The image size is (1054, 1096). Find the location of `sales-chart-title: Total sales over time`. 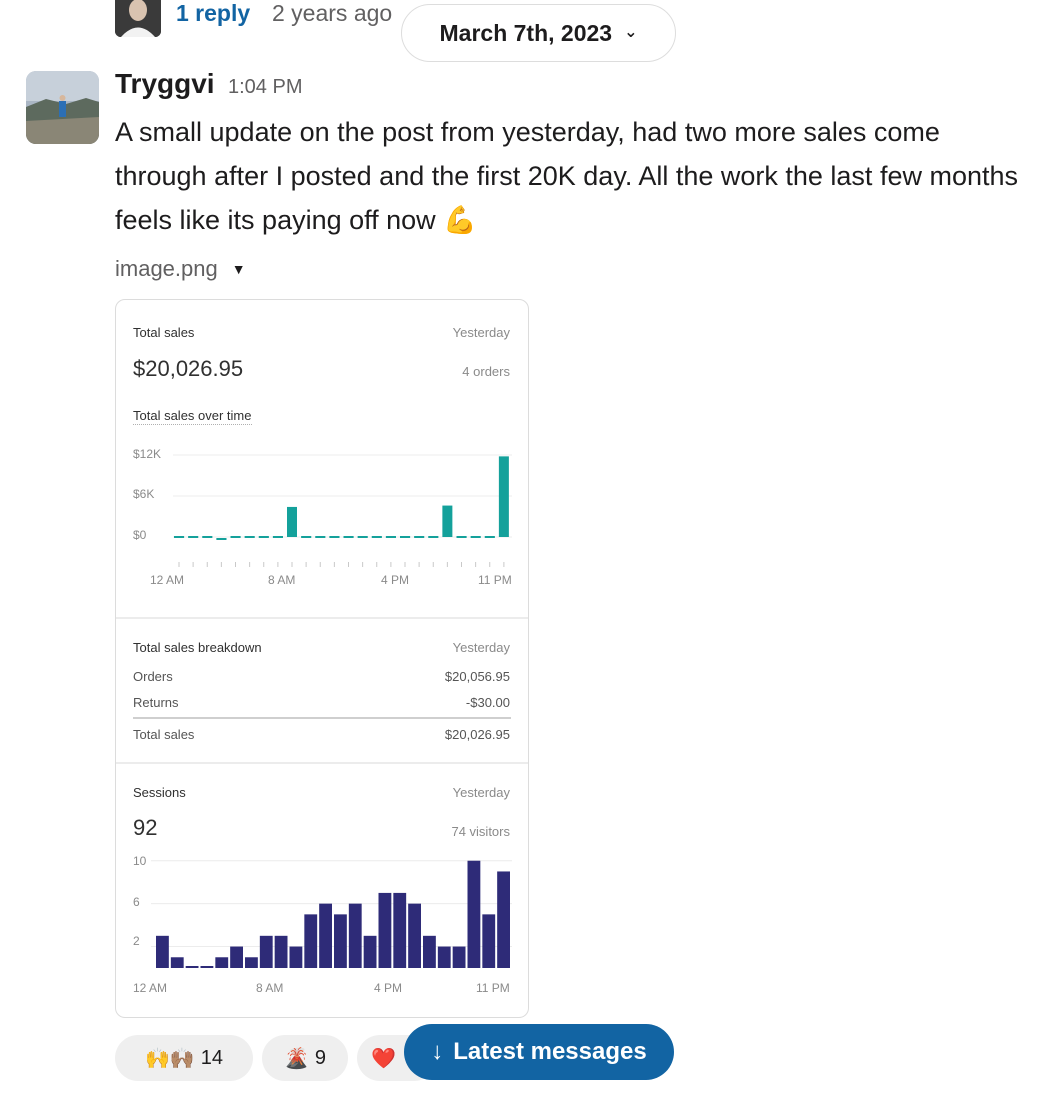

sales-chart-title: Total sales over time is located at coordinates (192, 416).